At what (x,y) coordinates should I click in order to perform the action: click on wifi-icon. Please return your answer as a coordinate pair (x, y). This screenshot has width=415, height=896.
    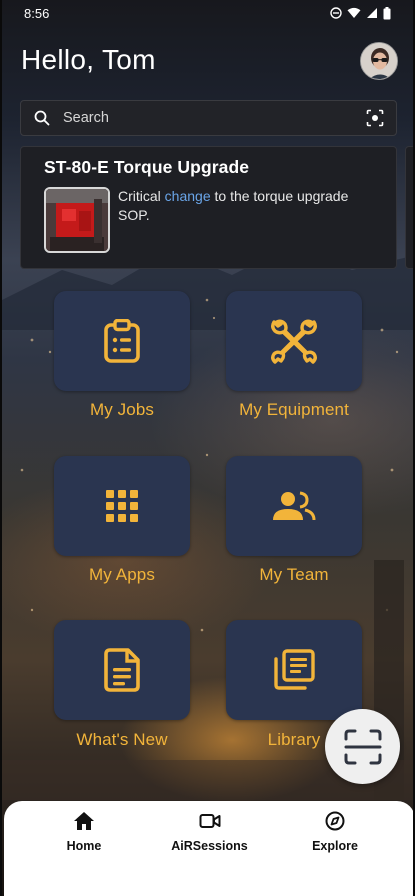
    Looking at the image, I should click on (354, 12).